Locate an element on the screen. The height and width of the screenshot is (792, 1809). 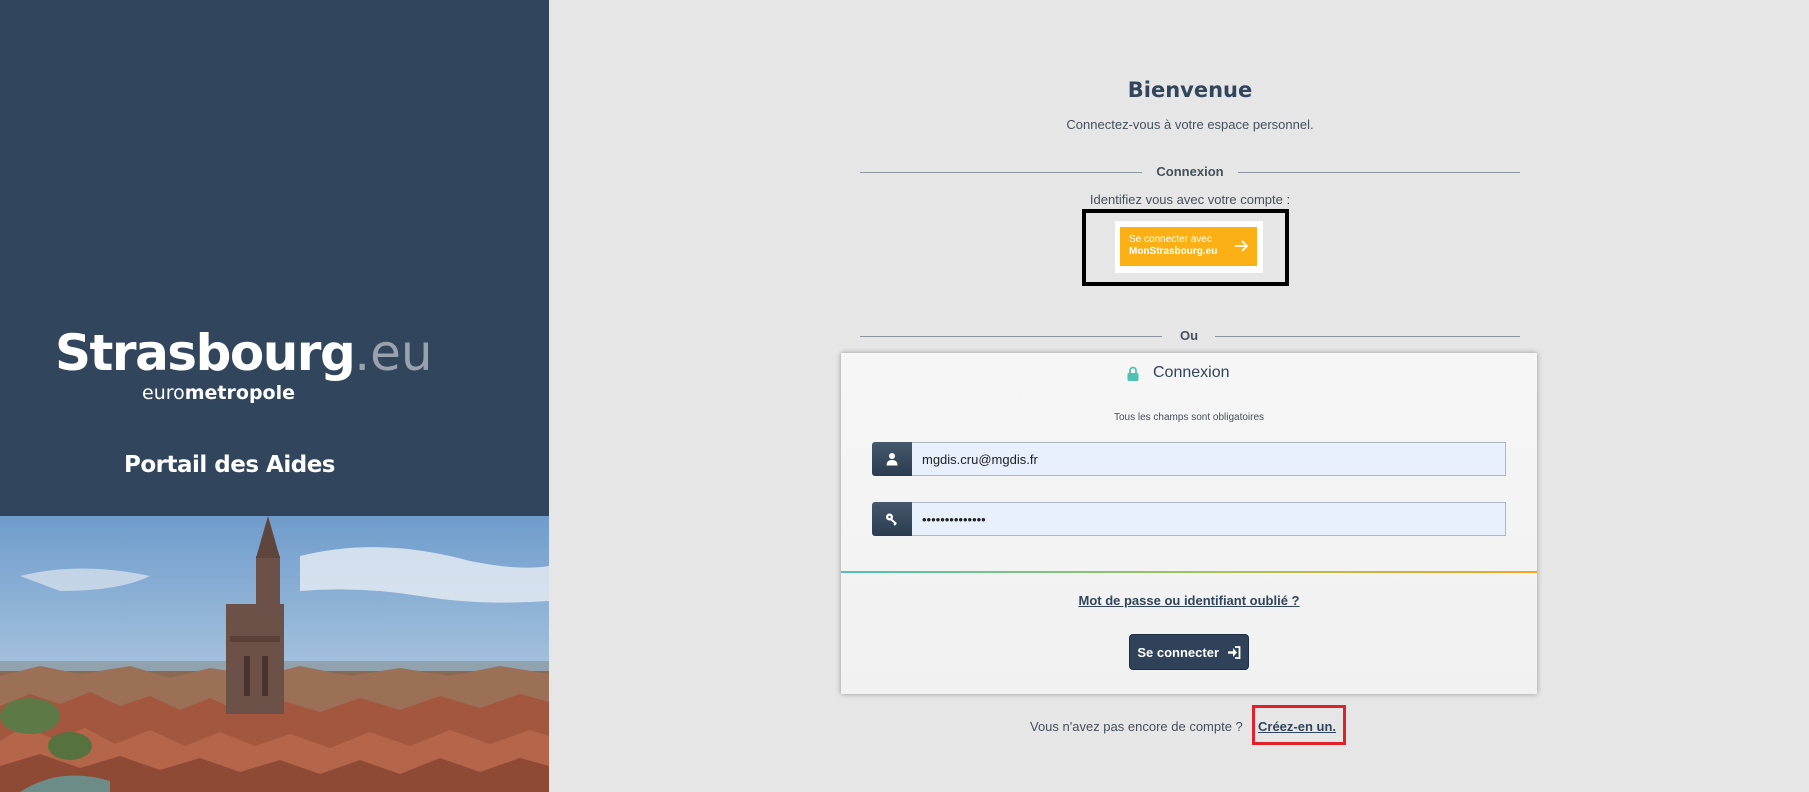
submit-label: Se connecter is located at coordinates (1178, 652).